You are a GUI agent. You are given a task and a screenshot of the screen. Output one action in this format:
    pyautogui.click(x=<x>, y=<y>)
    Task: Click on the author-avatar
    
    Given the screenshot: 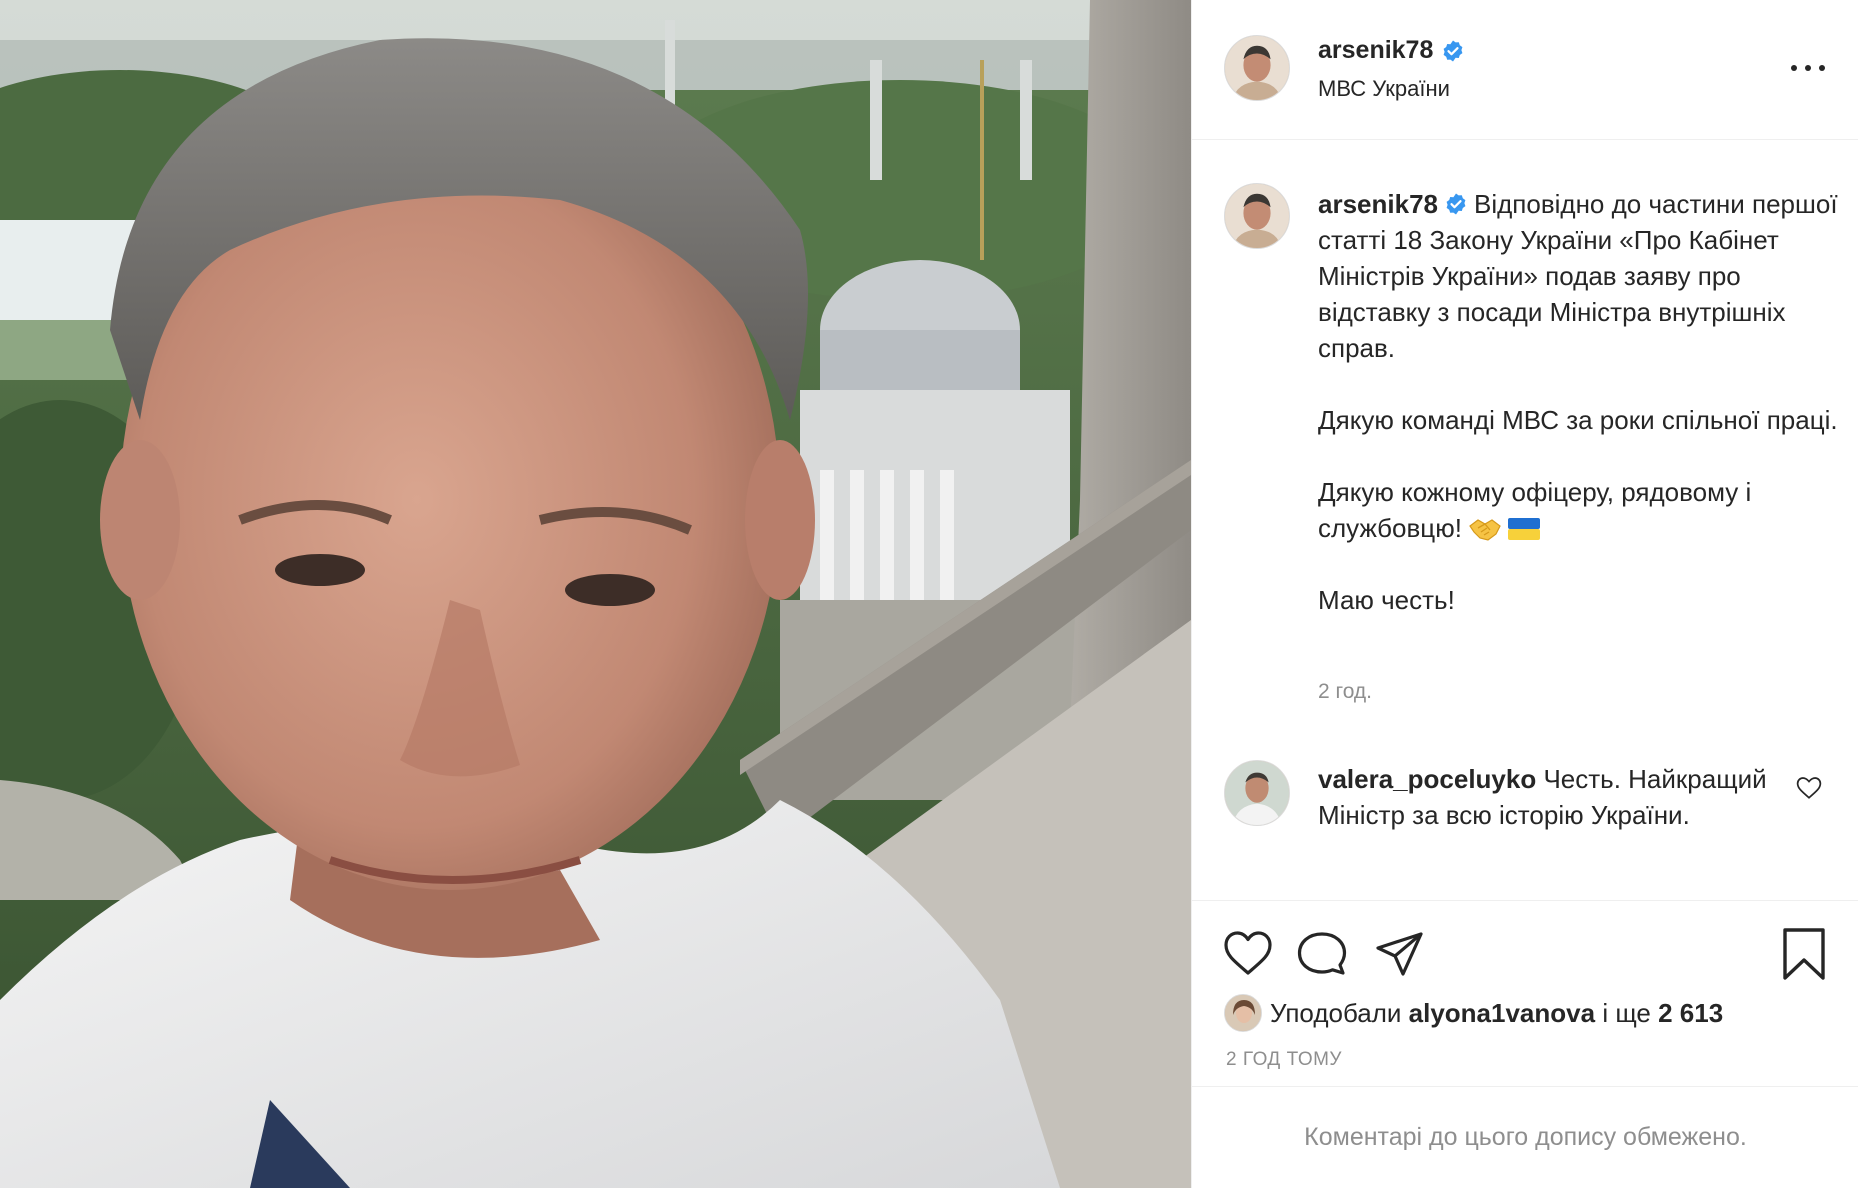 What is the action you would take?
    pyautogui.click(x=1257, y=68)
    